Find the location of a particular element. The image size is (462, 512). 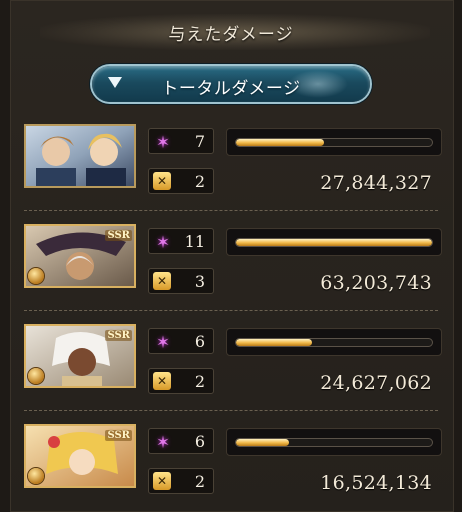

damage-value: 16,524,134 is located at coordinates (376, 483).